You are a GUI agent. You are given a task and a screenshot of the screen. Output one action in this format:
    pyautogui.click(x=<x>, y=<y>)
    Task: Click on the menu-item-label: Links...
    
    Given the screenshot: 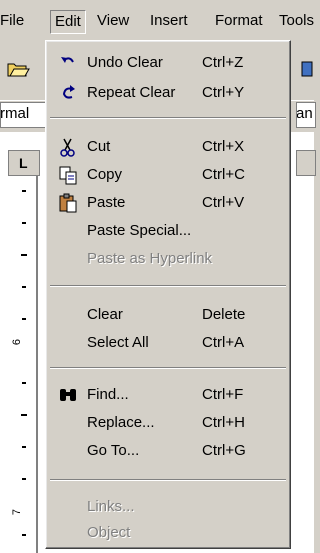 What is the action you would take?
    pyautogui.click(x=111, y=506)
    